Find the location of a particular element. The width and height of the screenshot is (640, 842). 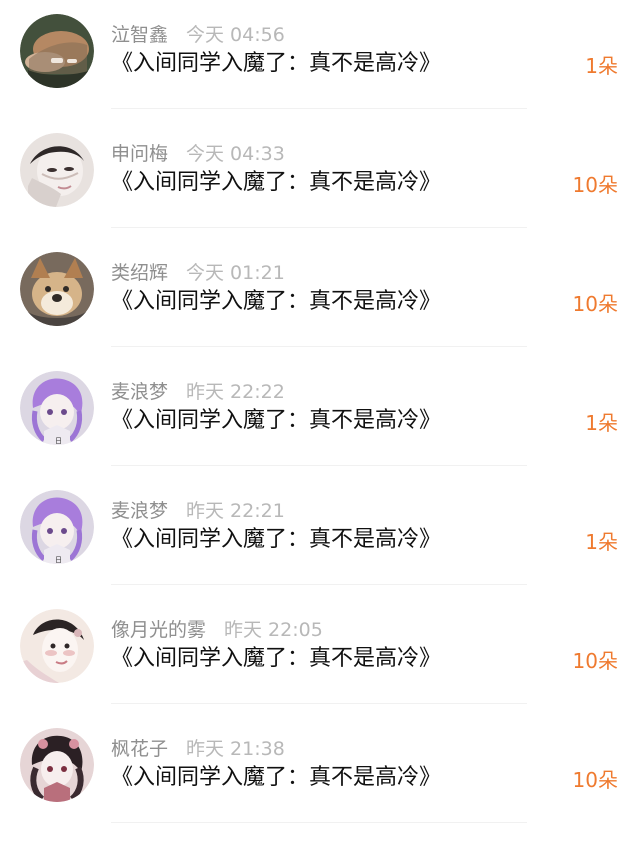

message-meta: 麦浪梦 昨天 22:22 is located at coordinates (198, 392).